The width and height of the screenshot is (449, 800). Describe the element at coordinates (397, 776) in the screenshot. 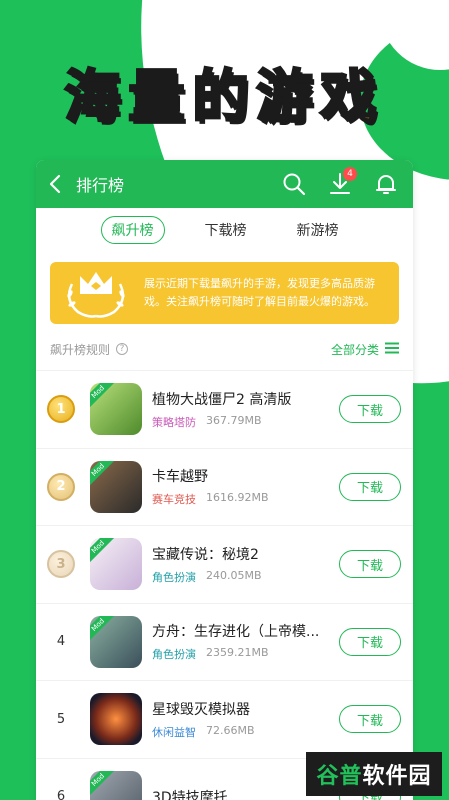

I see `watermark-part2: 软件园` at that location.